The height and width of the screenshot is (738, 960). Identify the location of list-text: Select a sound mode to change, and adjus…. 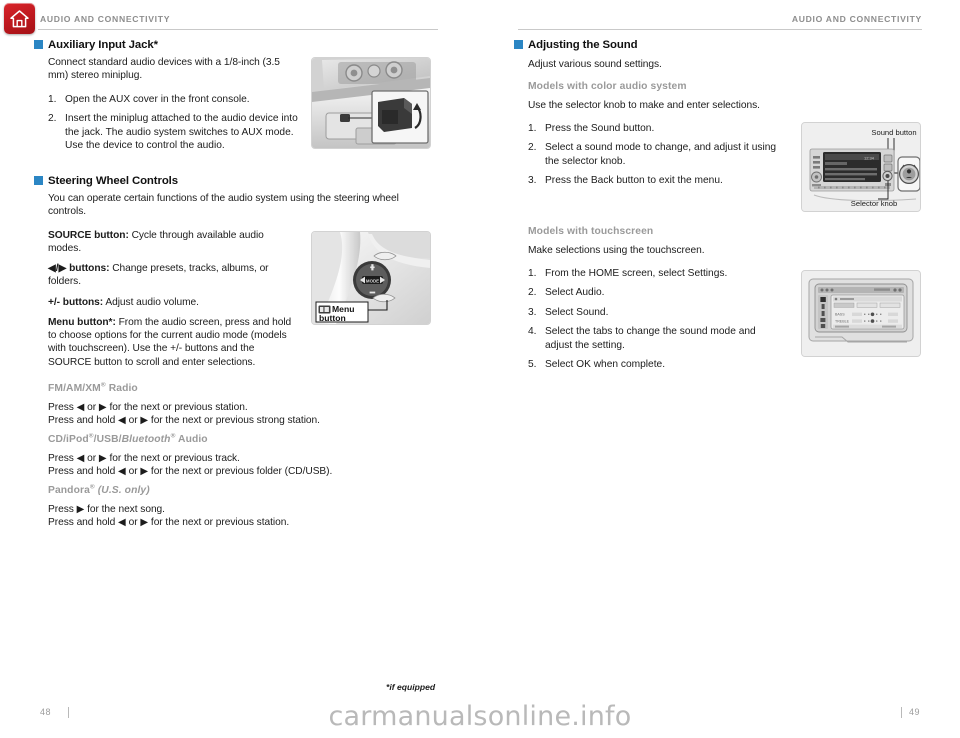
(661, 154).